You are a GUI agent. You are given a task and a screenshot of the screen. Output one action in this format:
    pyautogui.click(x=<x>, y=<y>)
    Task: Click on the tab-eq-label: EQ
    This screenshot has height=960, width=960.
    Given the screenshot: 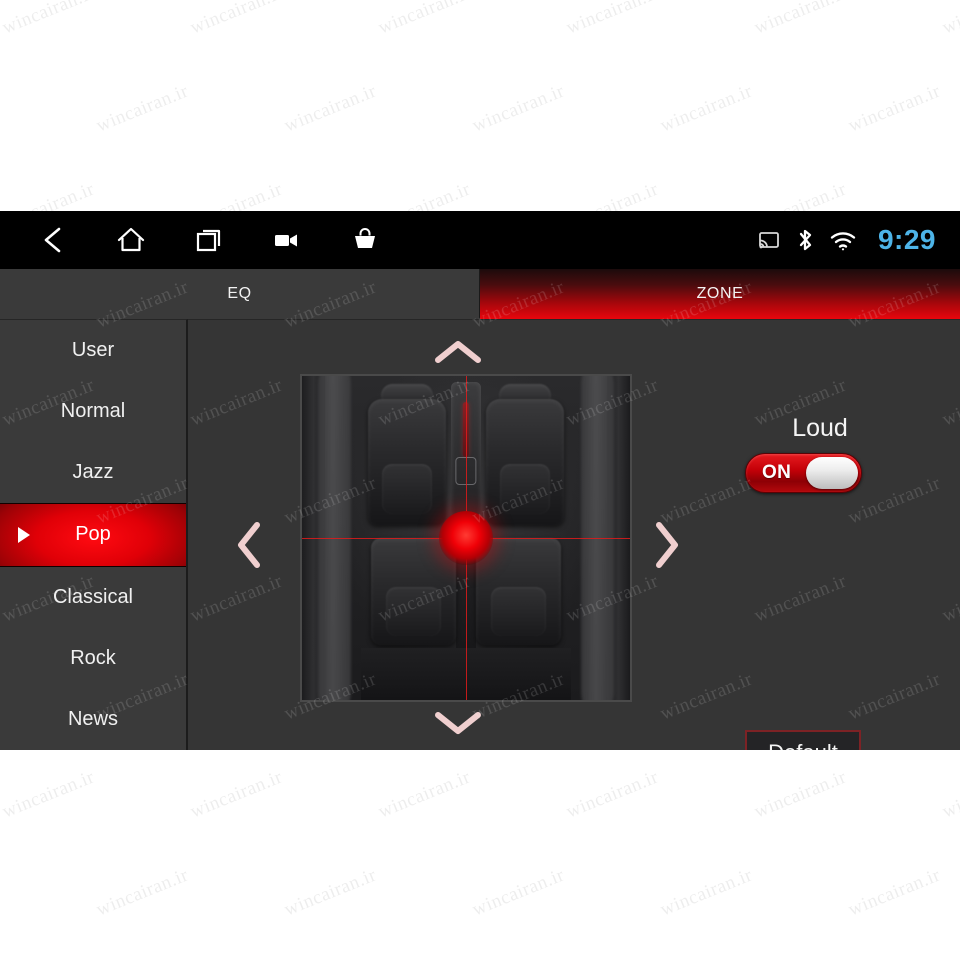 What is the action you would take?
    pyautogui.click(x=239, y=293)
    